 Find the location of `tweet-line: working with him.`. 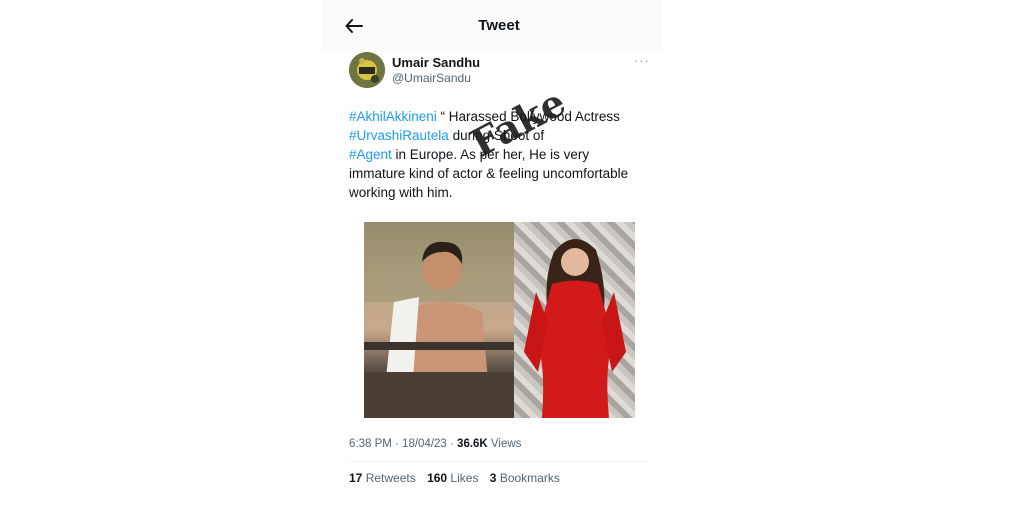

tweet-line: working with him. is located at coordinates (401, 192).